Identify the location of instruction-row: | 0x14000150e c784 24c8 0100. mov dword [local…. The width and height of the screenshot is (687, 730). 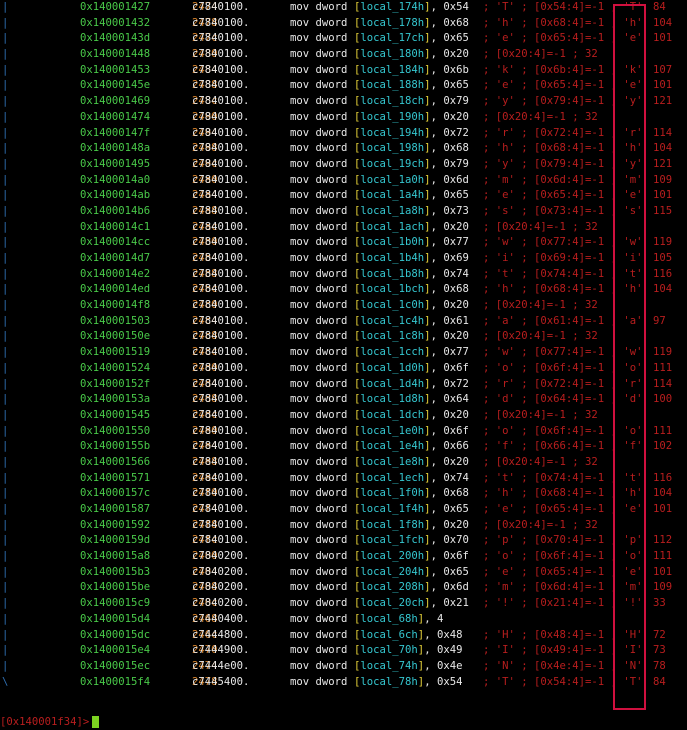
(343, 337).